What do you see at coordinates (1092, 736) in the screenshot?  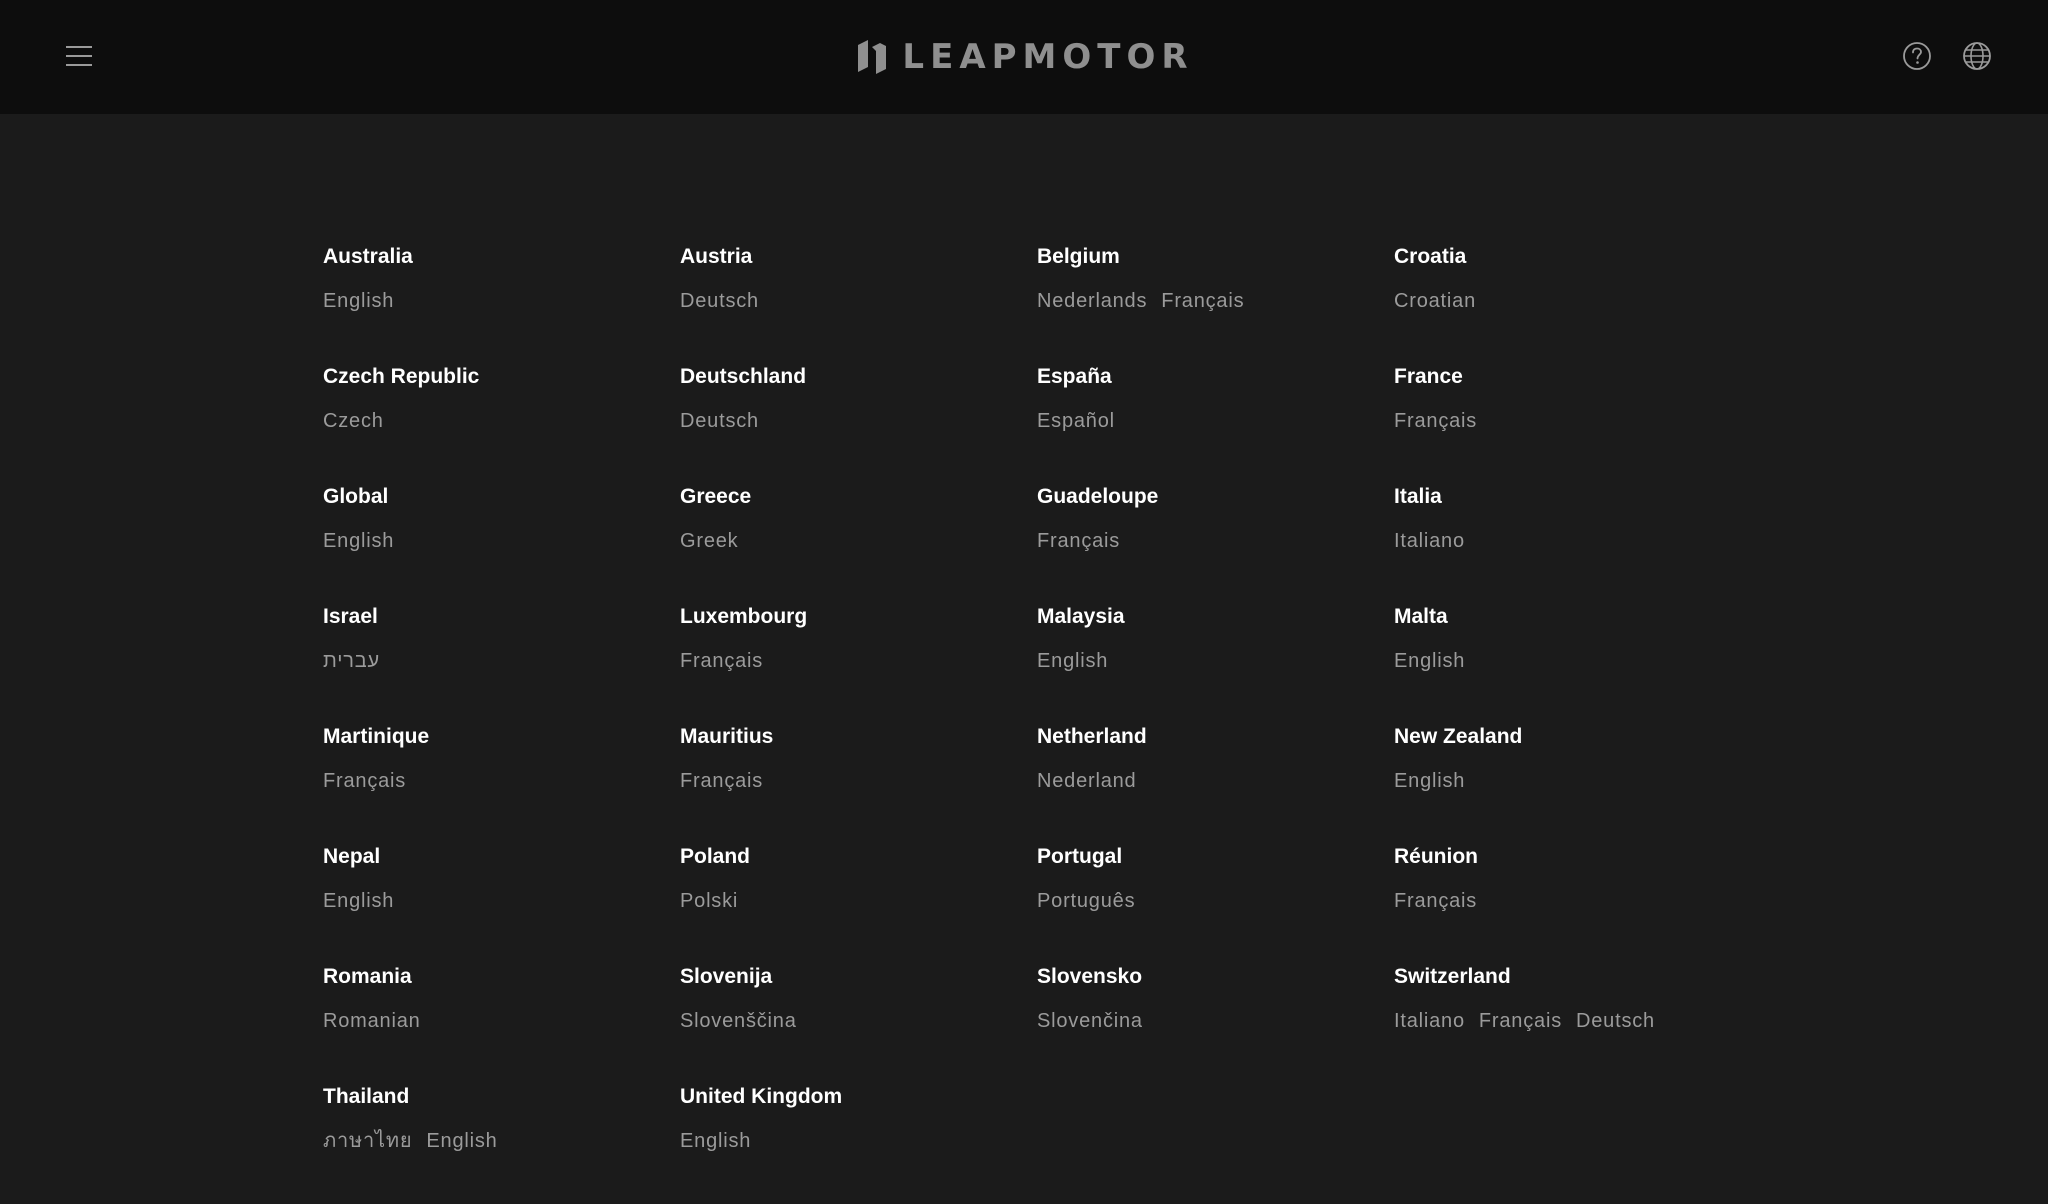 I see `country-name: Netherland` at bounding box center [1092, 736].